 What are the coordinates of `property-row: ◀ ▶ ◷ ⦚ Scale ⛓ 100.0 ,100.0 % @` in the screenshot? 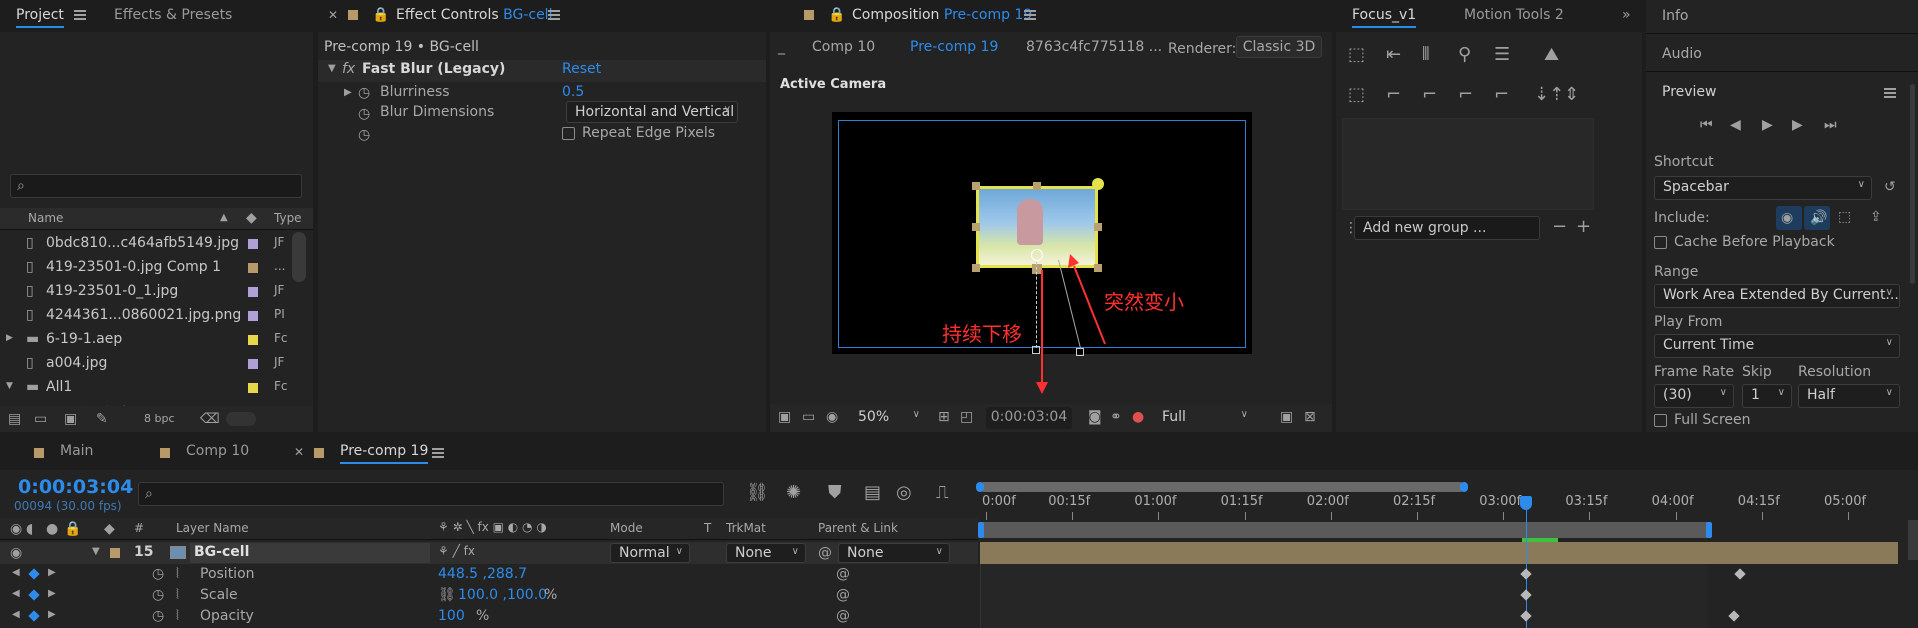 It's located at (489, 595).